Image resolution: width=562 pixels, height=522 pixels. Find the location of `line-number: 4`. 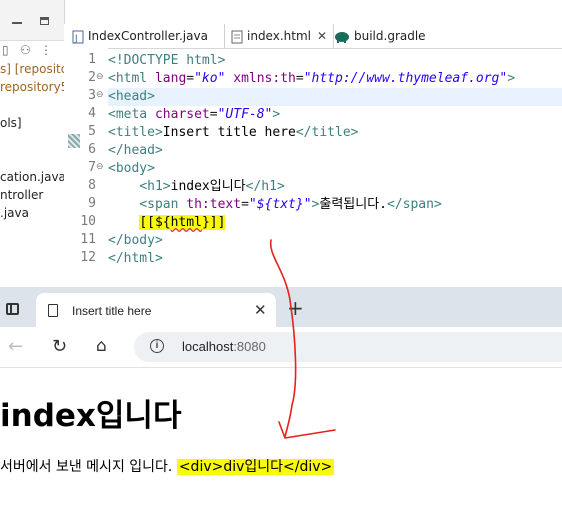

line-number: 4 is located at coordinates (92, 113).